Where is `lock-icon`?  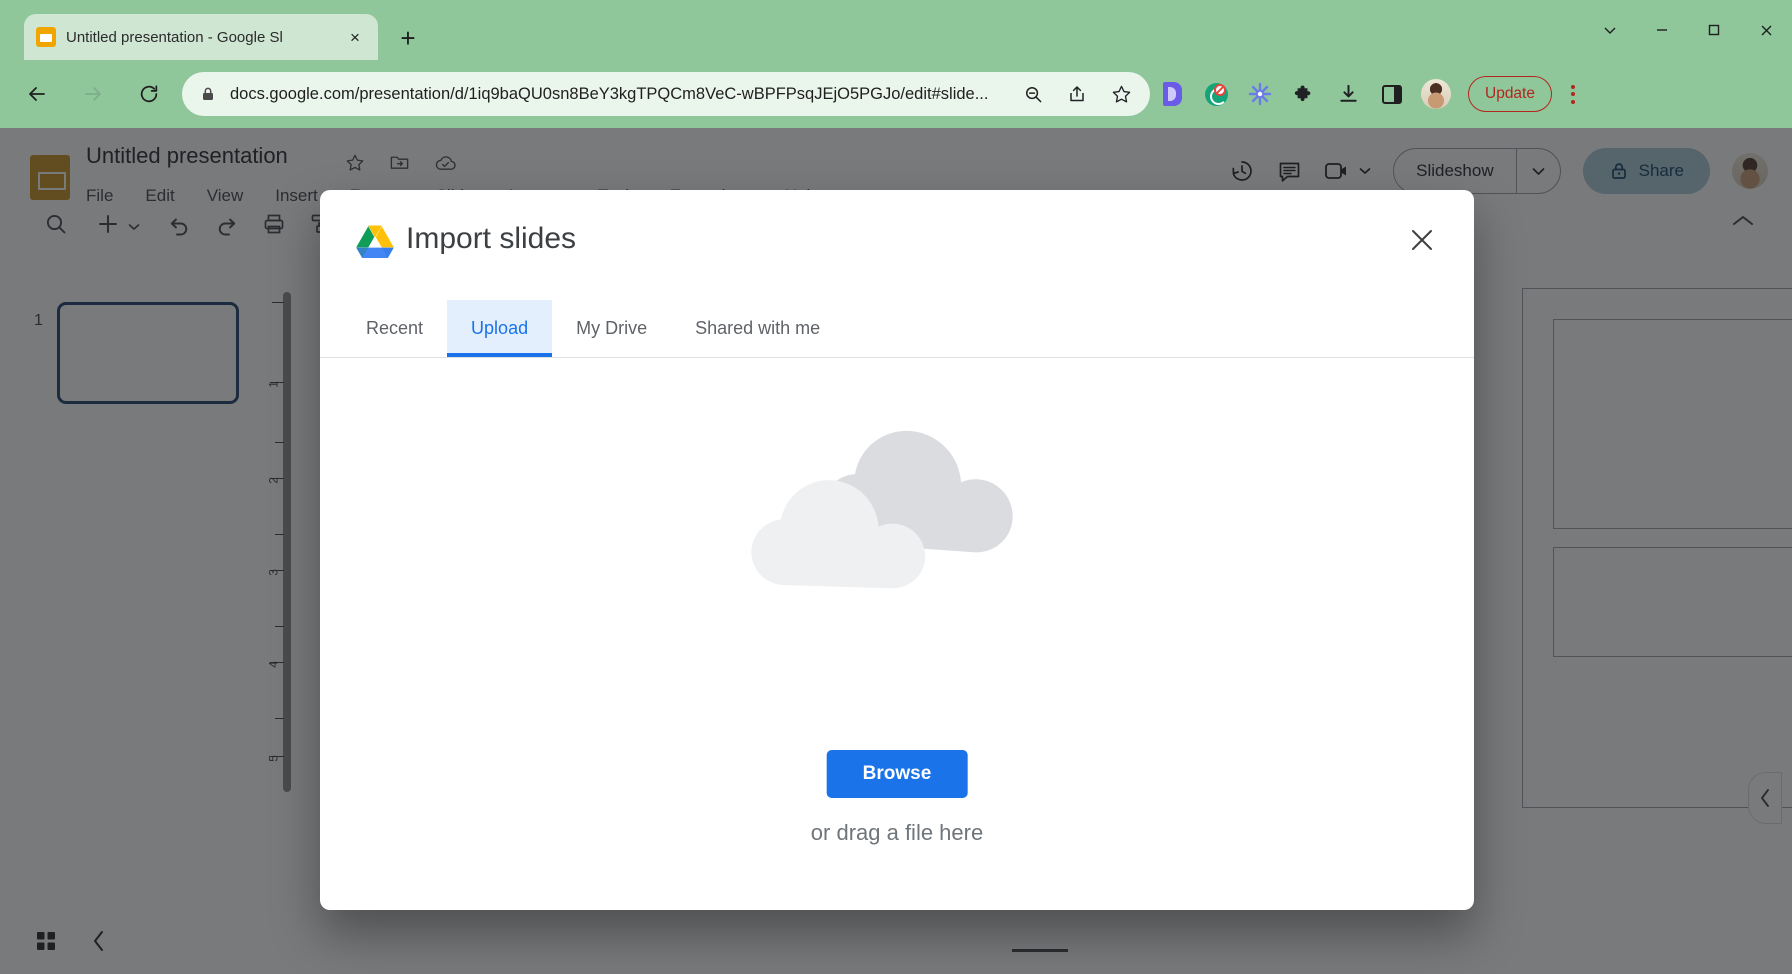 lock-icon is located at coordinates (208, 94).